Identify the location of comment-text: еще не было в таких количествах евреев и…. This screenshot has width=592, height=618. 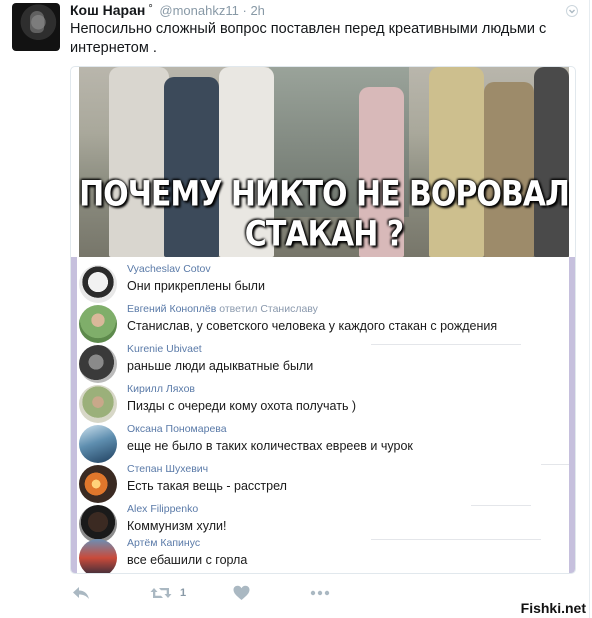
(270, 446).